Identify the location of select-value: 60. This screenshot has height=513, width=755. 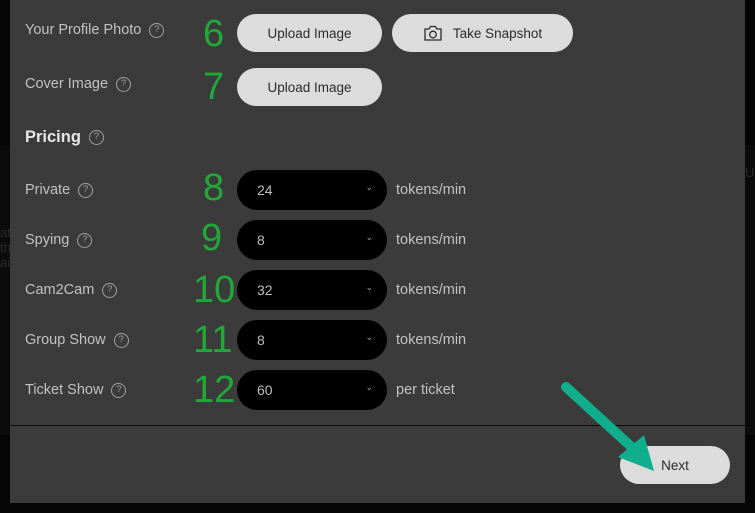
(265, 390).